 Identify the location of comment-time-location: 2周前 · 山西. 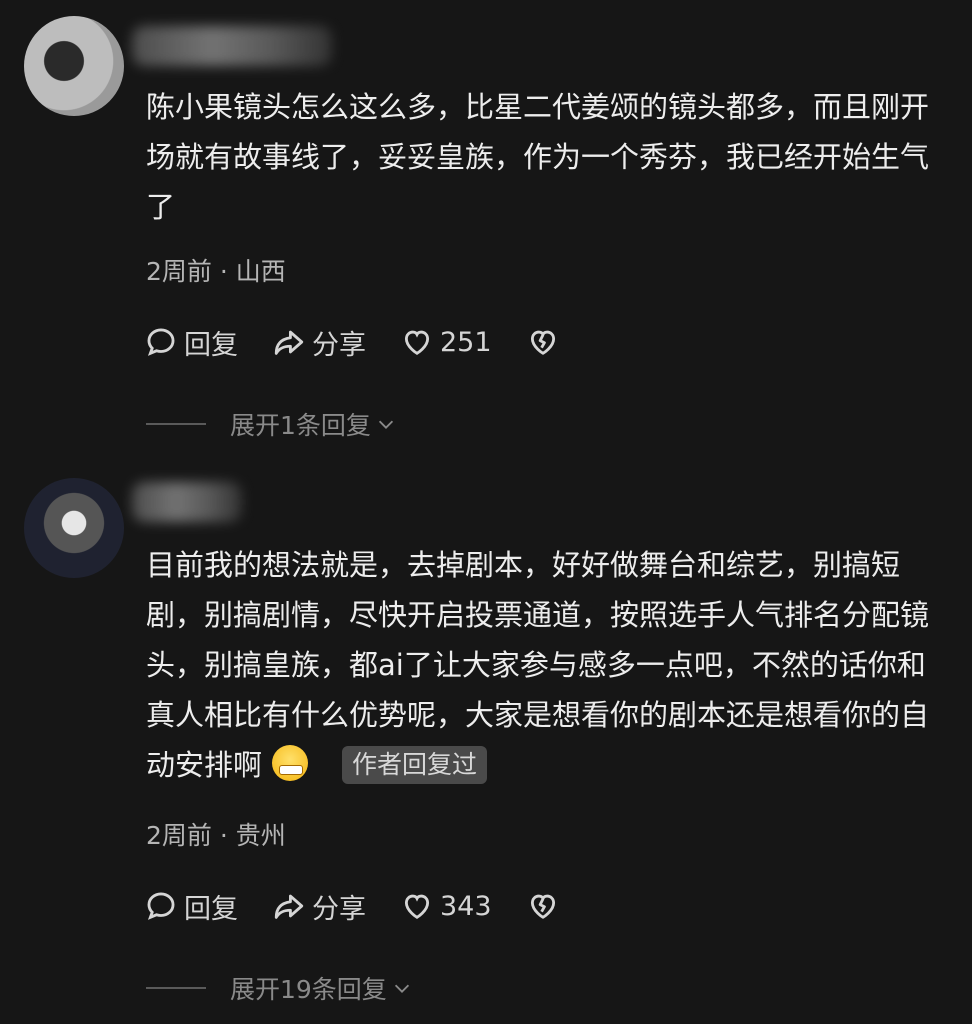
(216, 271).